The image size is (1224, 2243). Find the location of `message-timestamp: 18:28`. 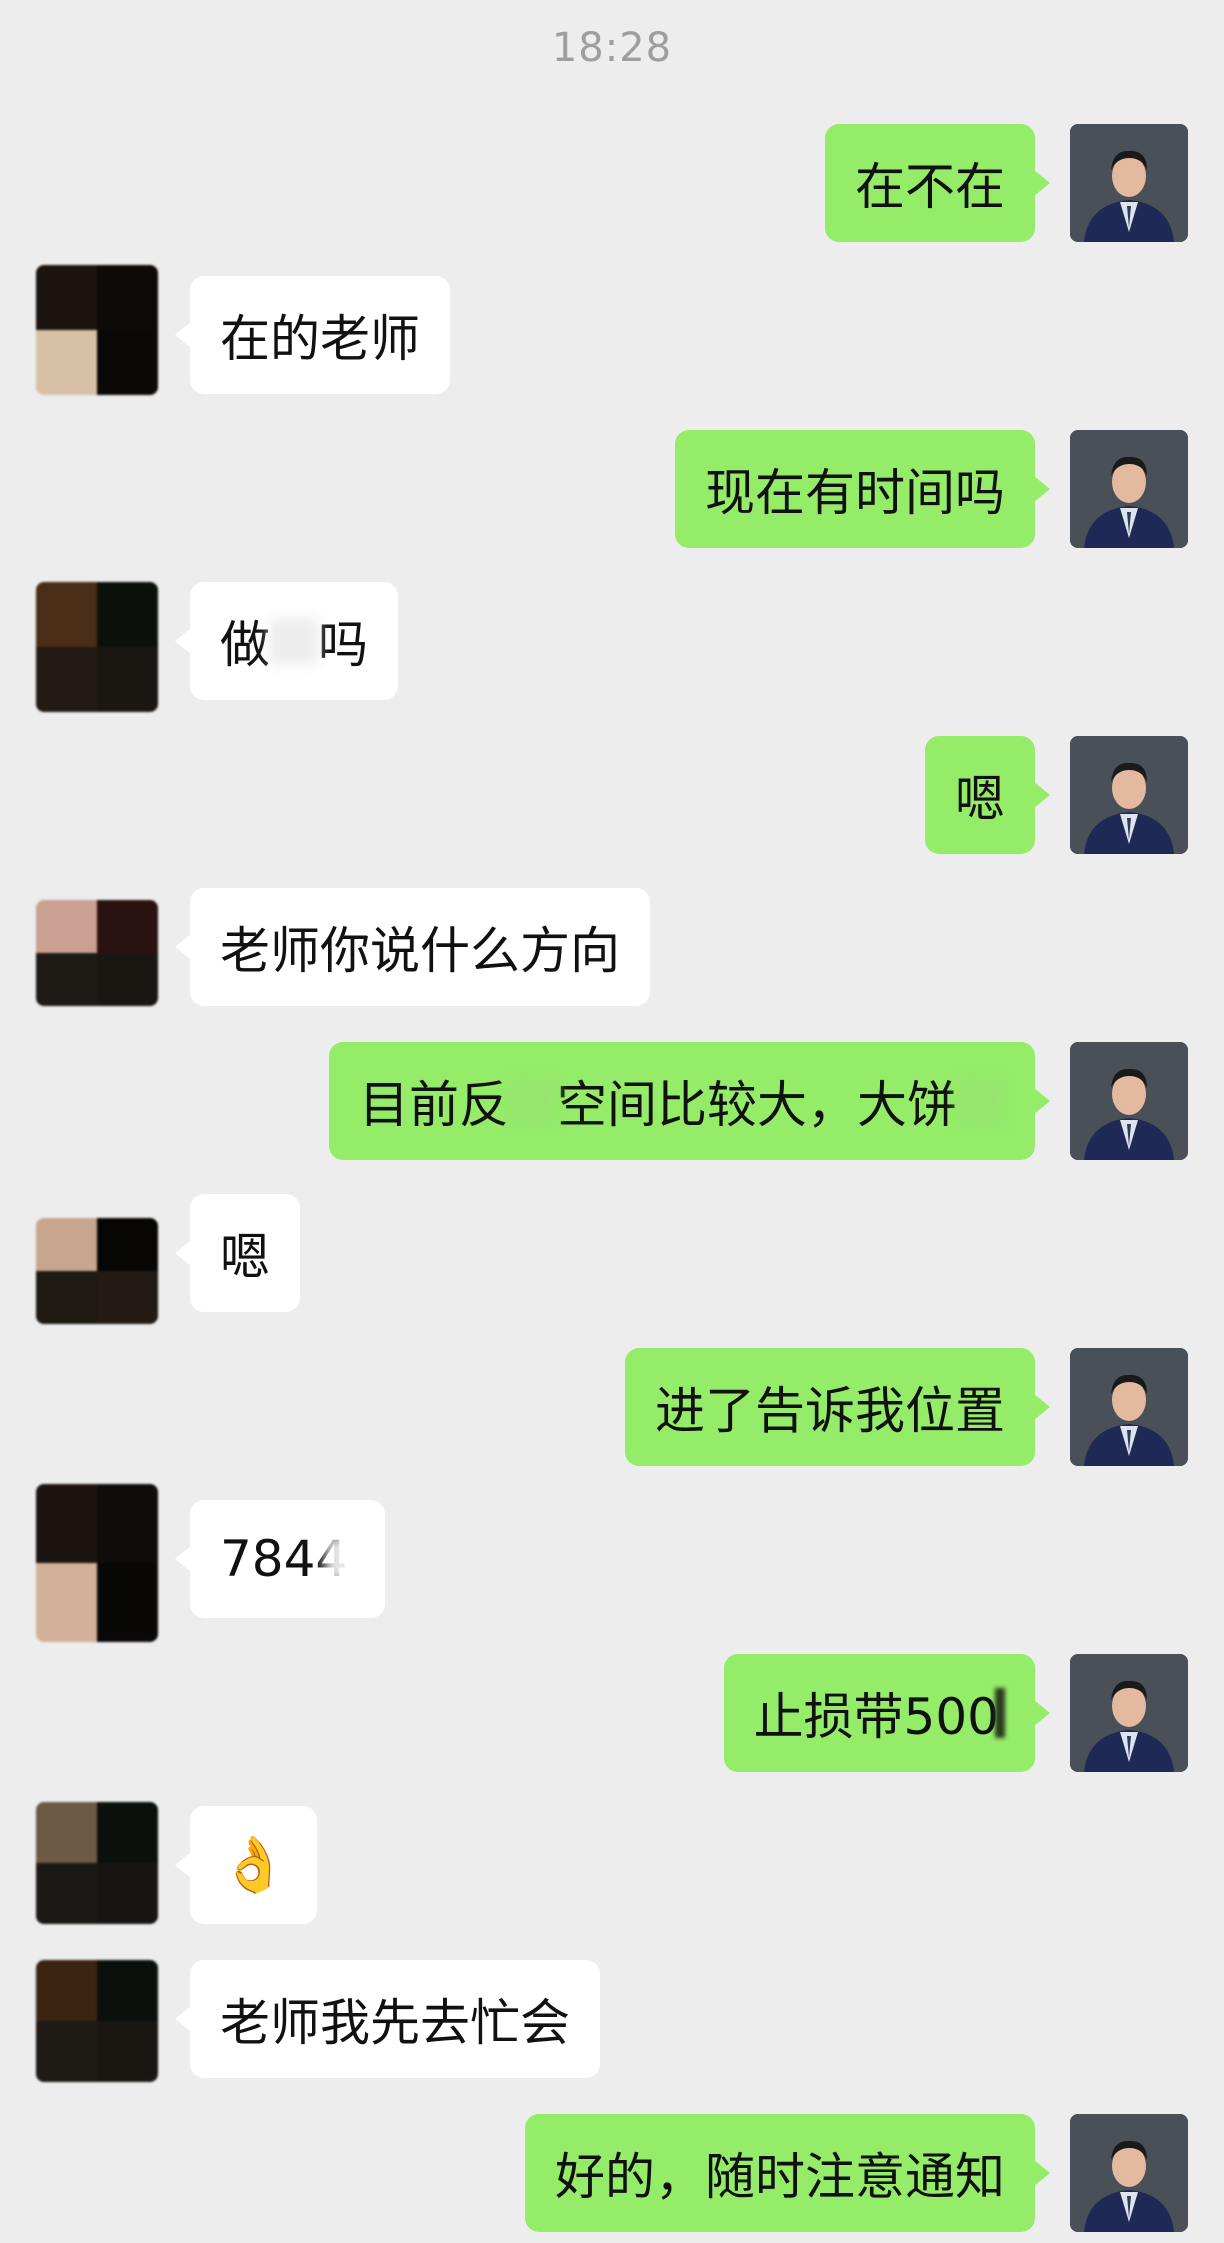

message-timestamp: 18:28 is located at coordinates (612, 48).